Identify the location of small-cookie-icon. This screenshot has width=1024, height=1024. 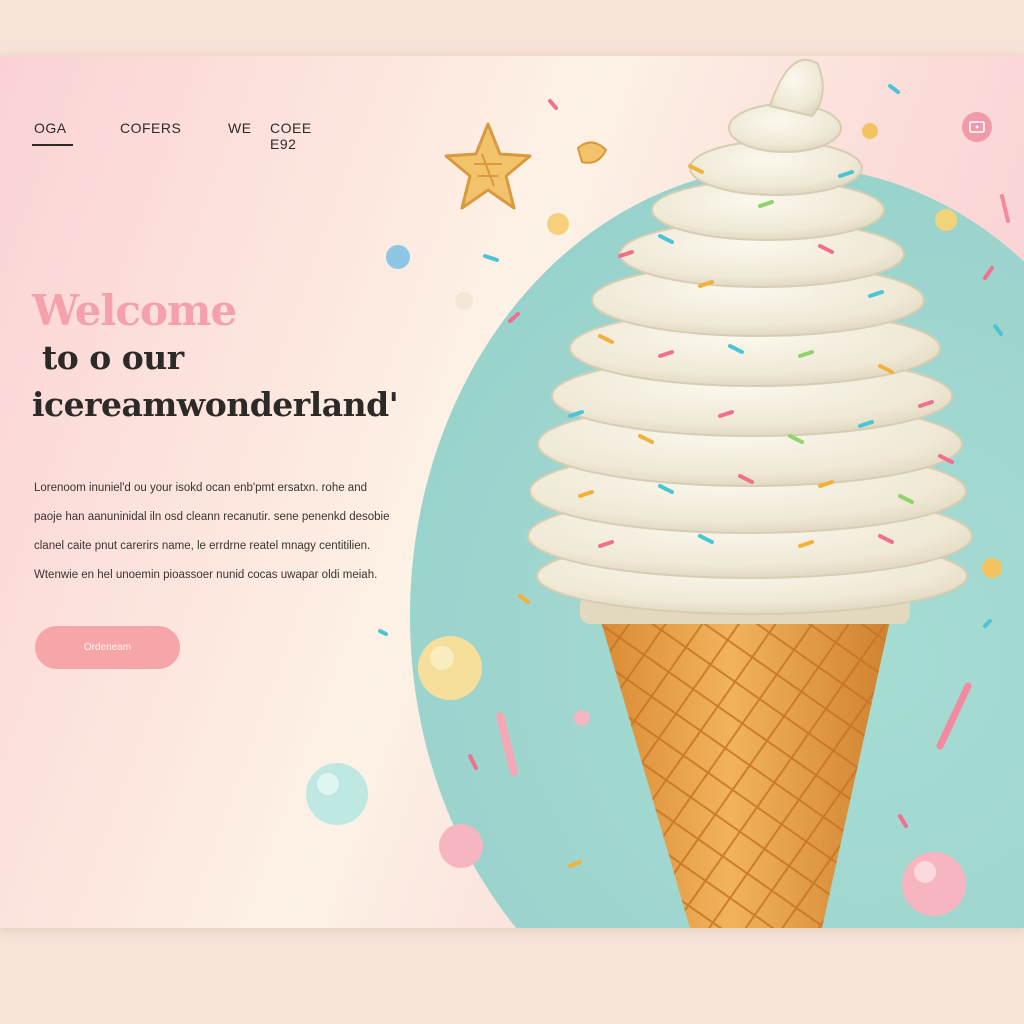
(592, 152).